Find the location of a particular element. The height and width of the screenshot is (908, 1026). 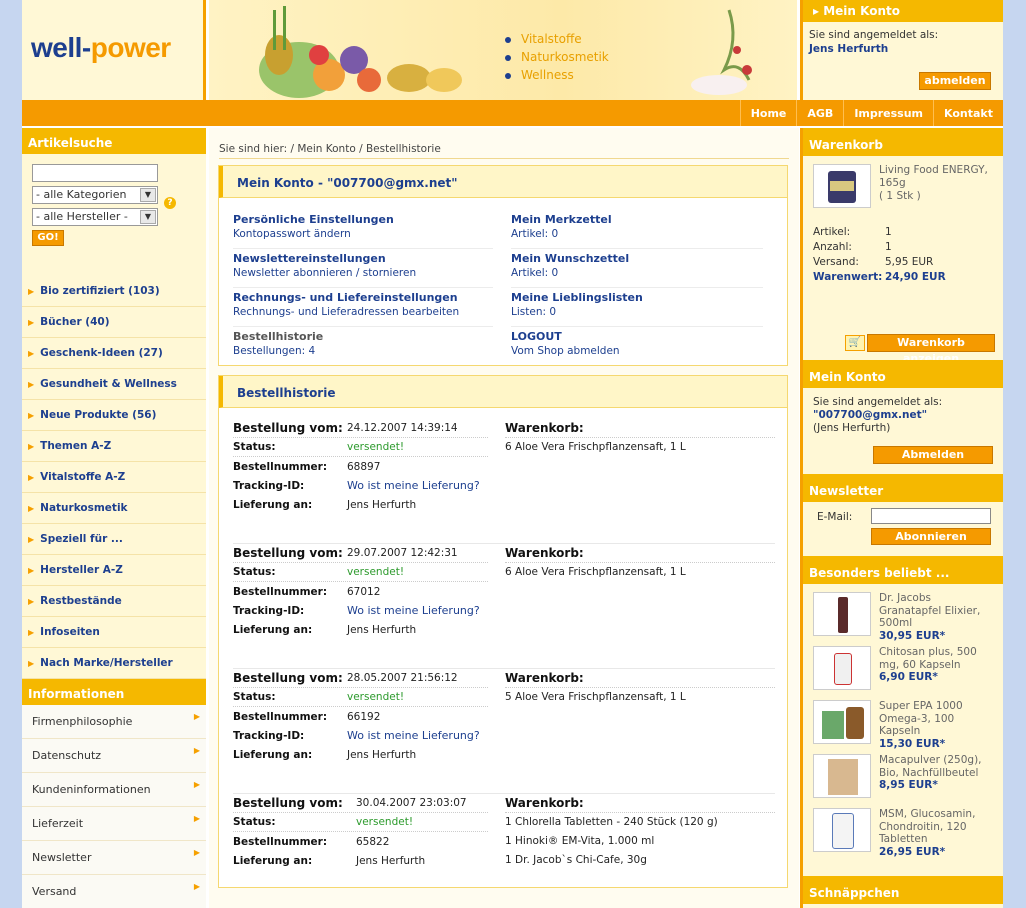

info-item: Firmenphilosophie ▶ is located at coordinates (114, 722).